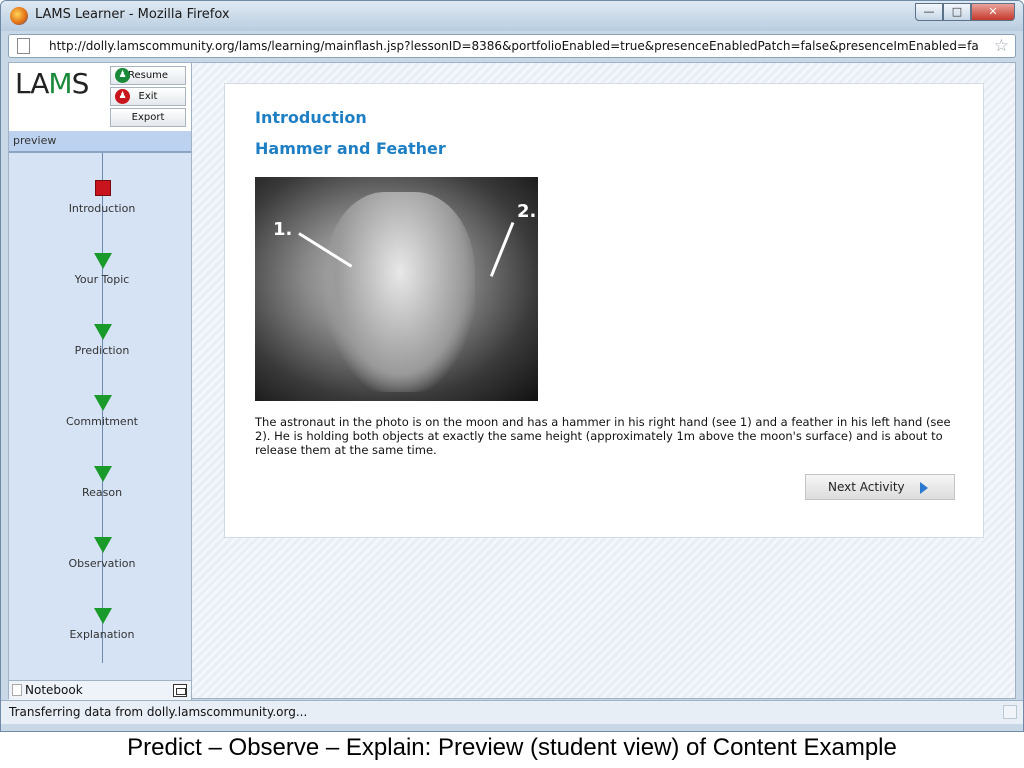  What do you see at coordinates (100, 142) in the screenshot?
I see `preview-label: preview` at bounding box center [100, 142].